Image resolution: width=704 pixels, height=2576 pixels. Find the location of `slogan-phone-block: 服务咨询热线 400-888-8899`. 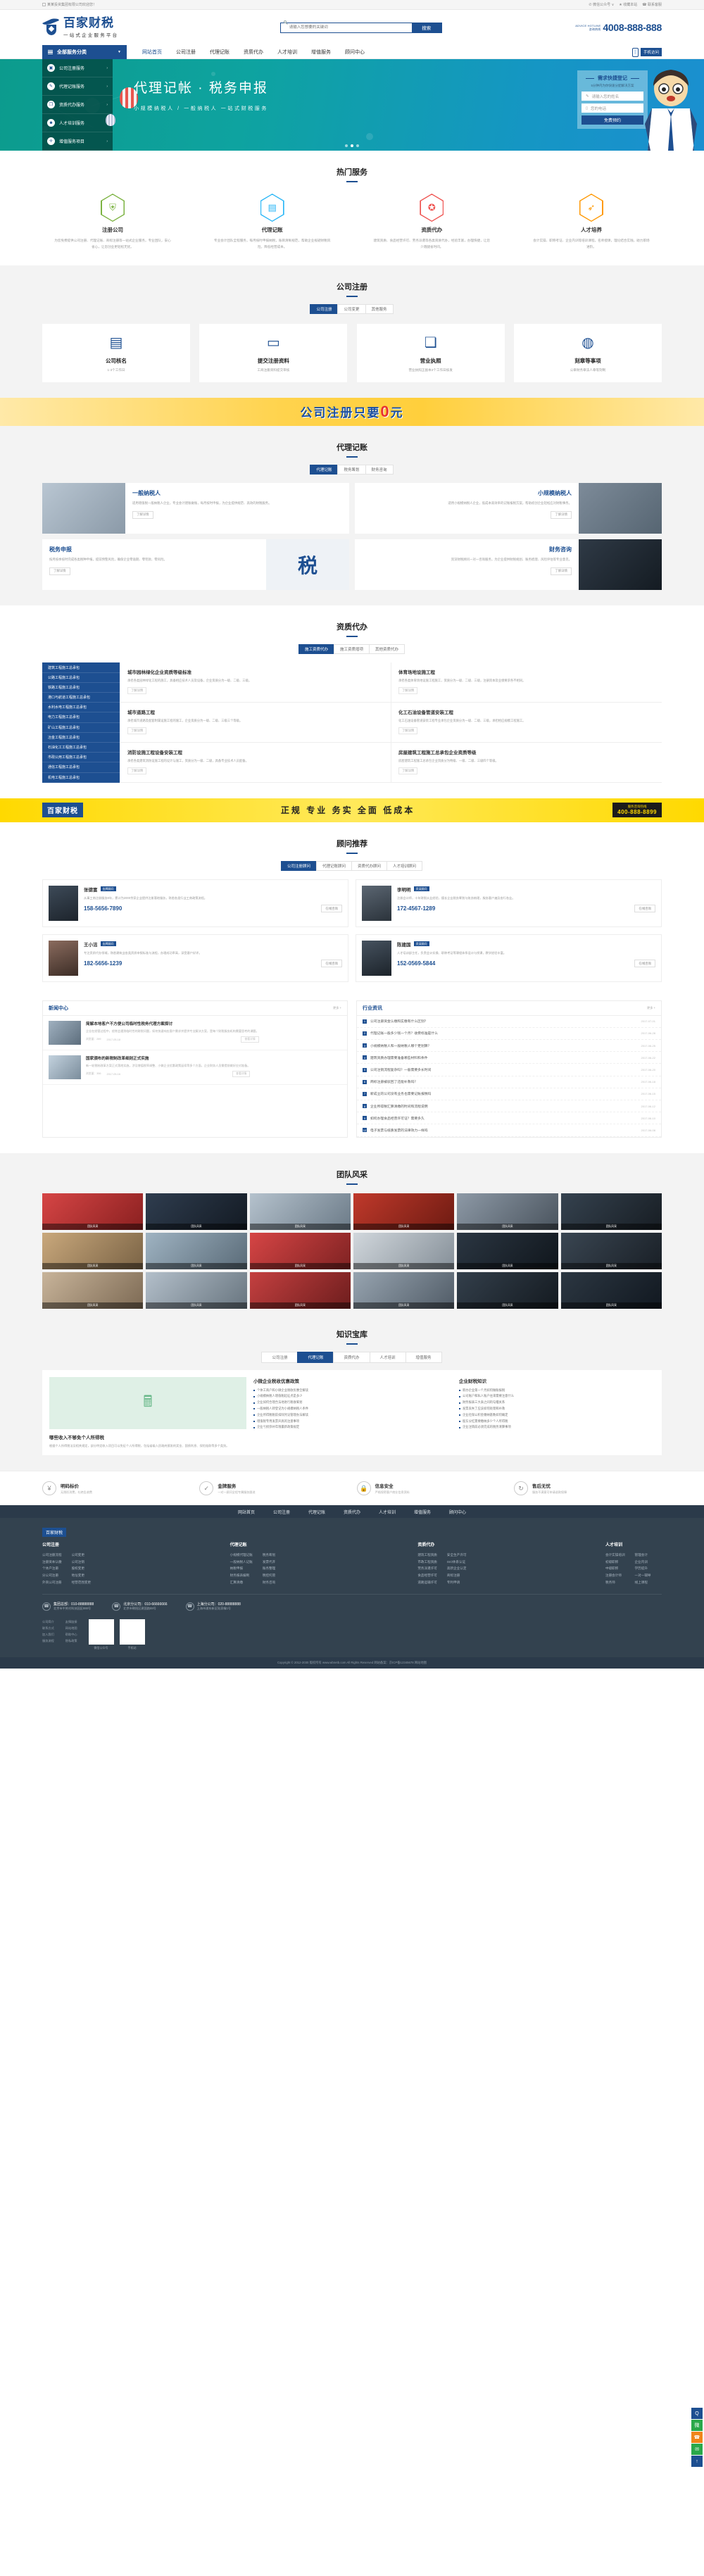

slogan-phone-block: 服务咨询热线 400-888-8899 is located at coordinates (637, 810).